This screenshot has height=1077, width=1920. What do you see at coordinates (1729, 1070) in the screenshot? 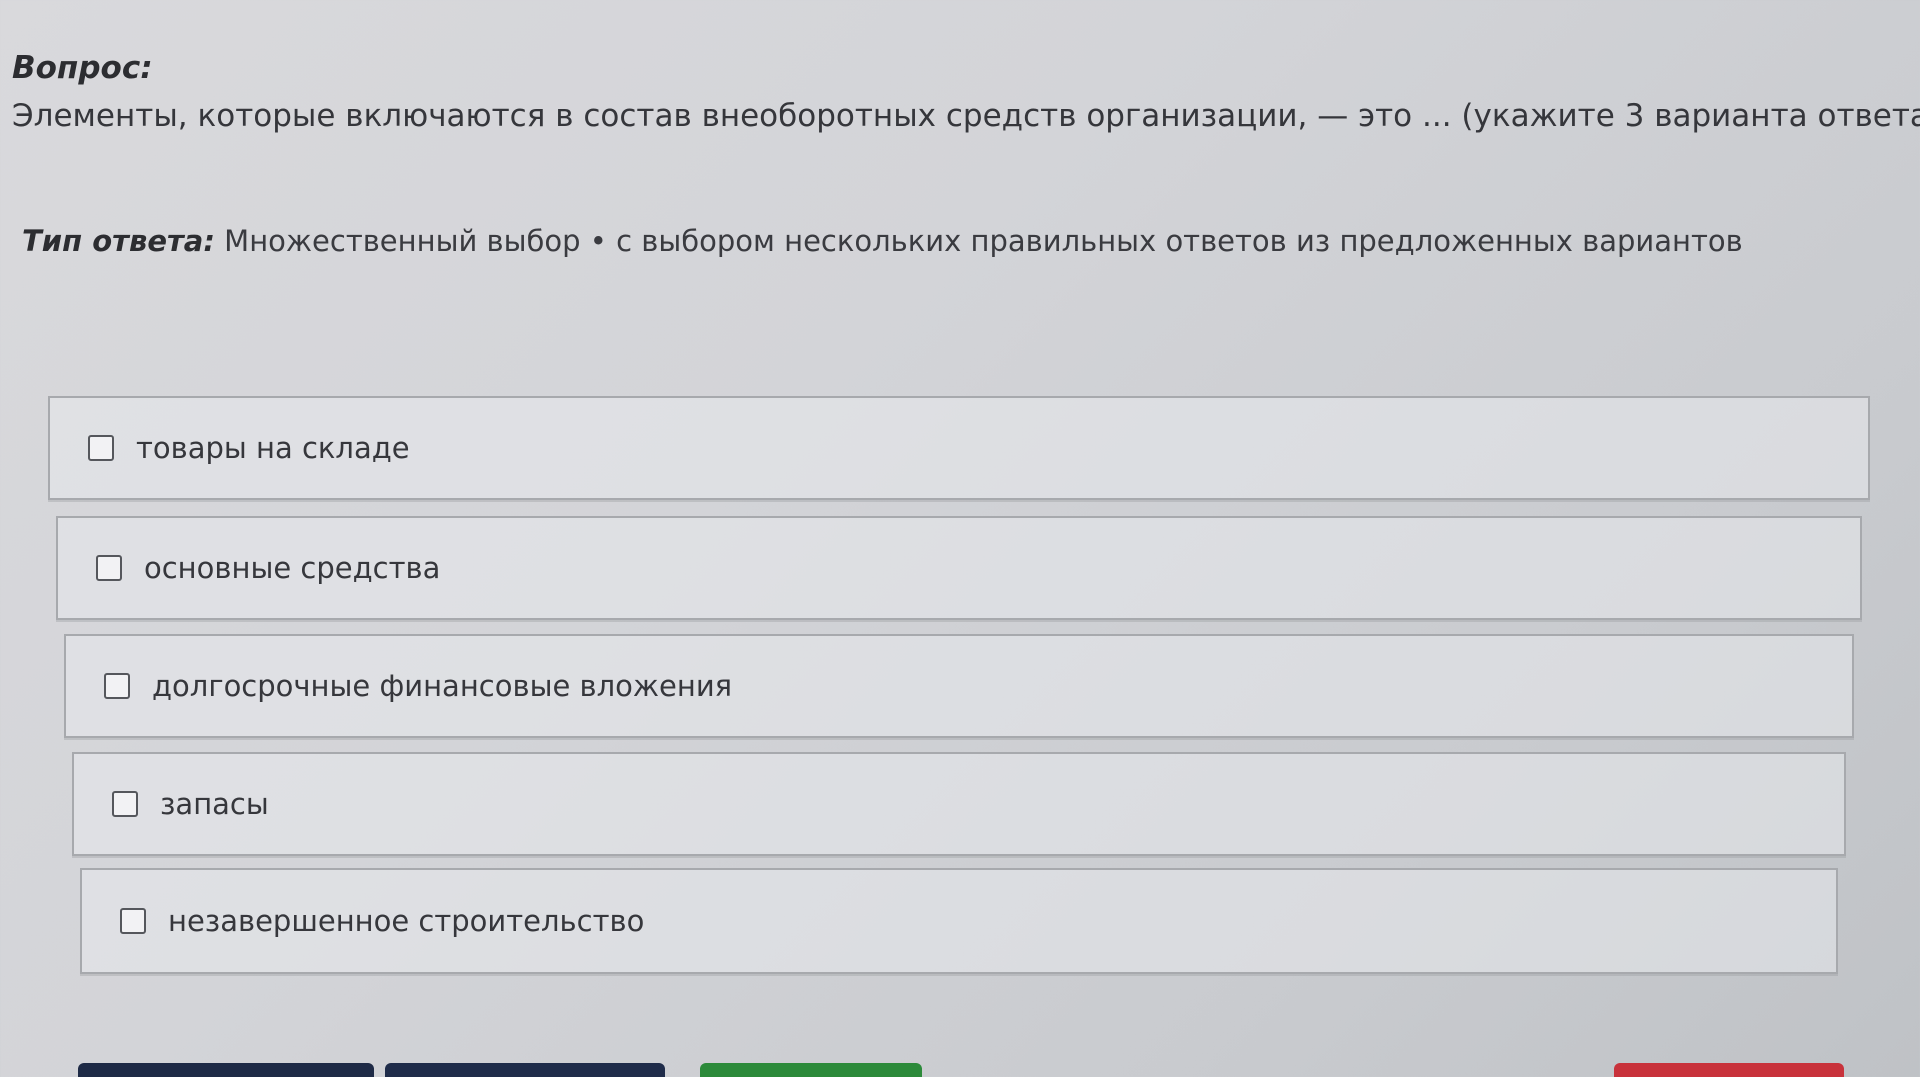
I see `finish-button` at bounding box center [1729, 1070].